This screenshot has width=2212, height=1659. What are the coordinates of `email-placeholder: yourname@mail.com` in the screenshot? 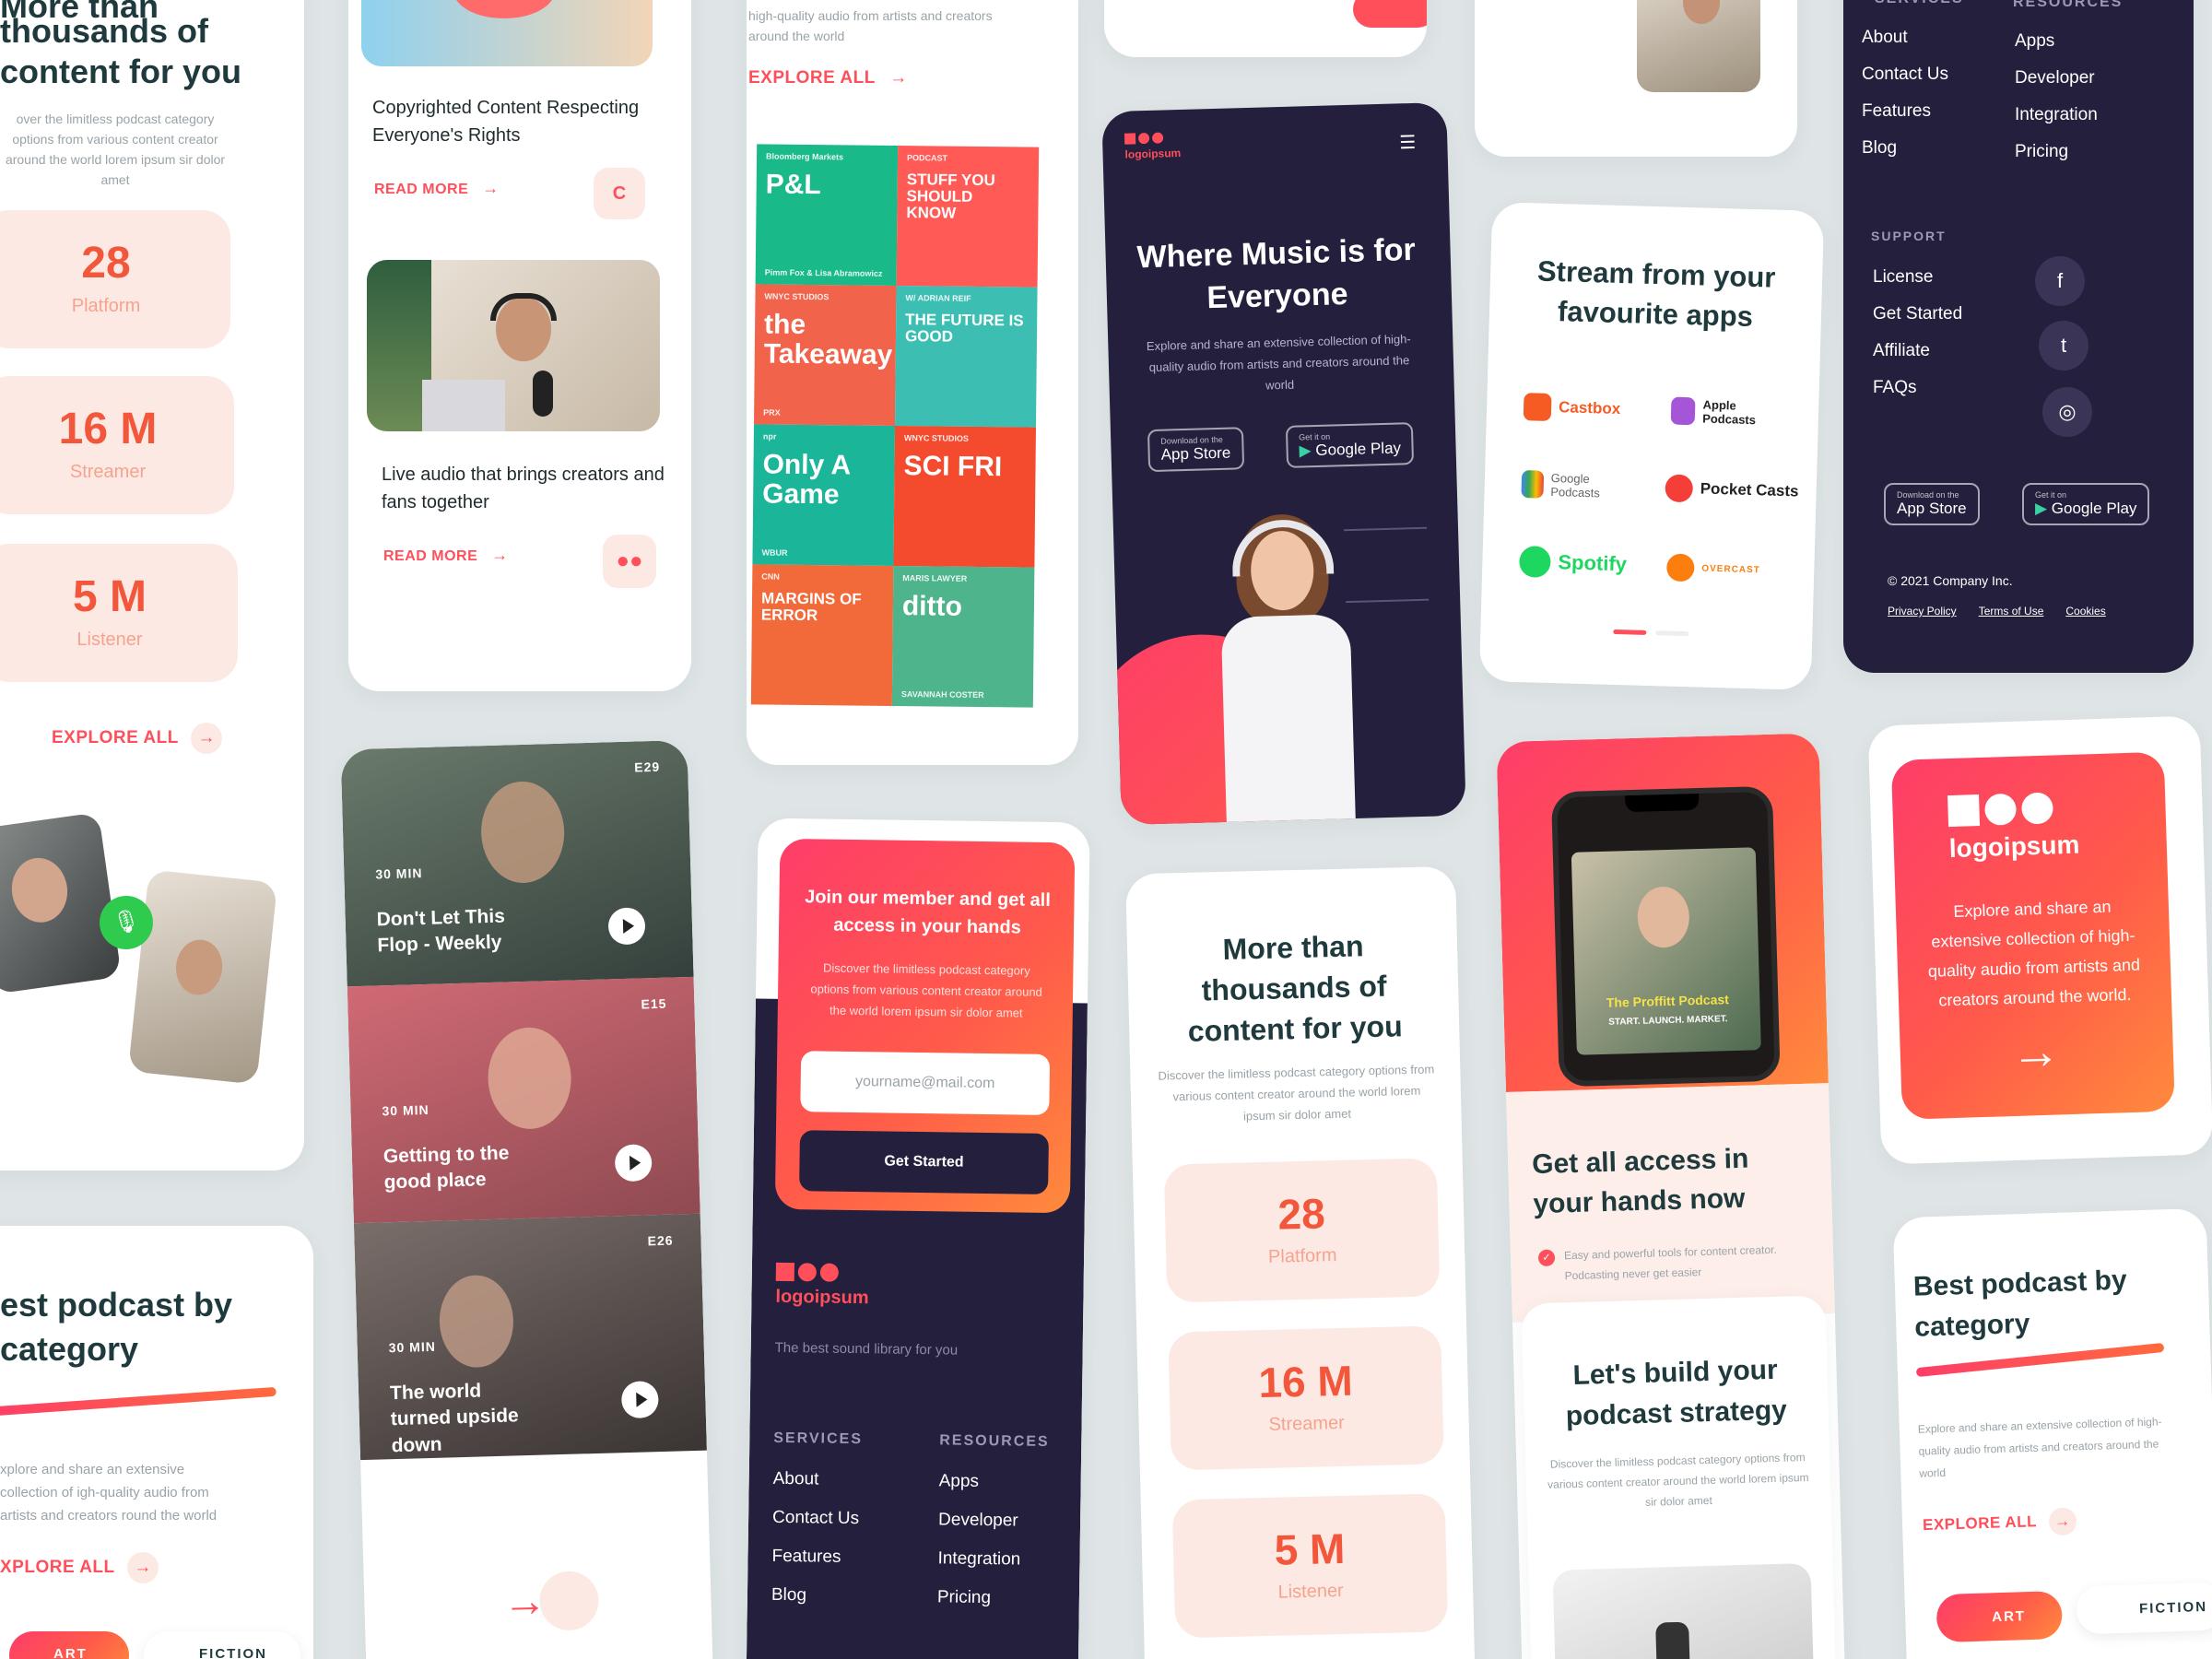 It's located at (924, 1083).